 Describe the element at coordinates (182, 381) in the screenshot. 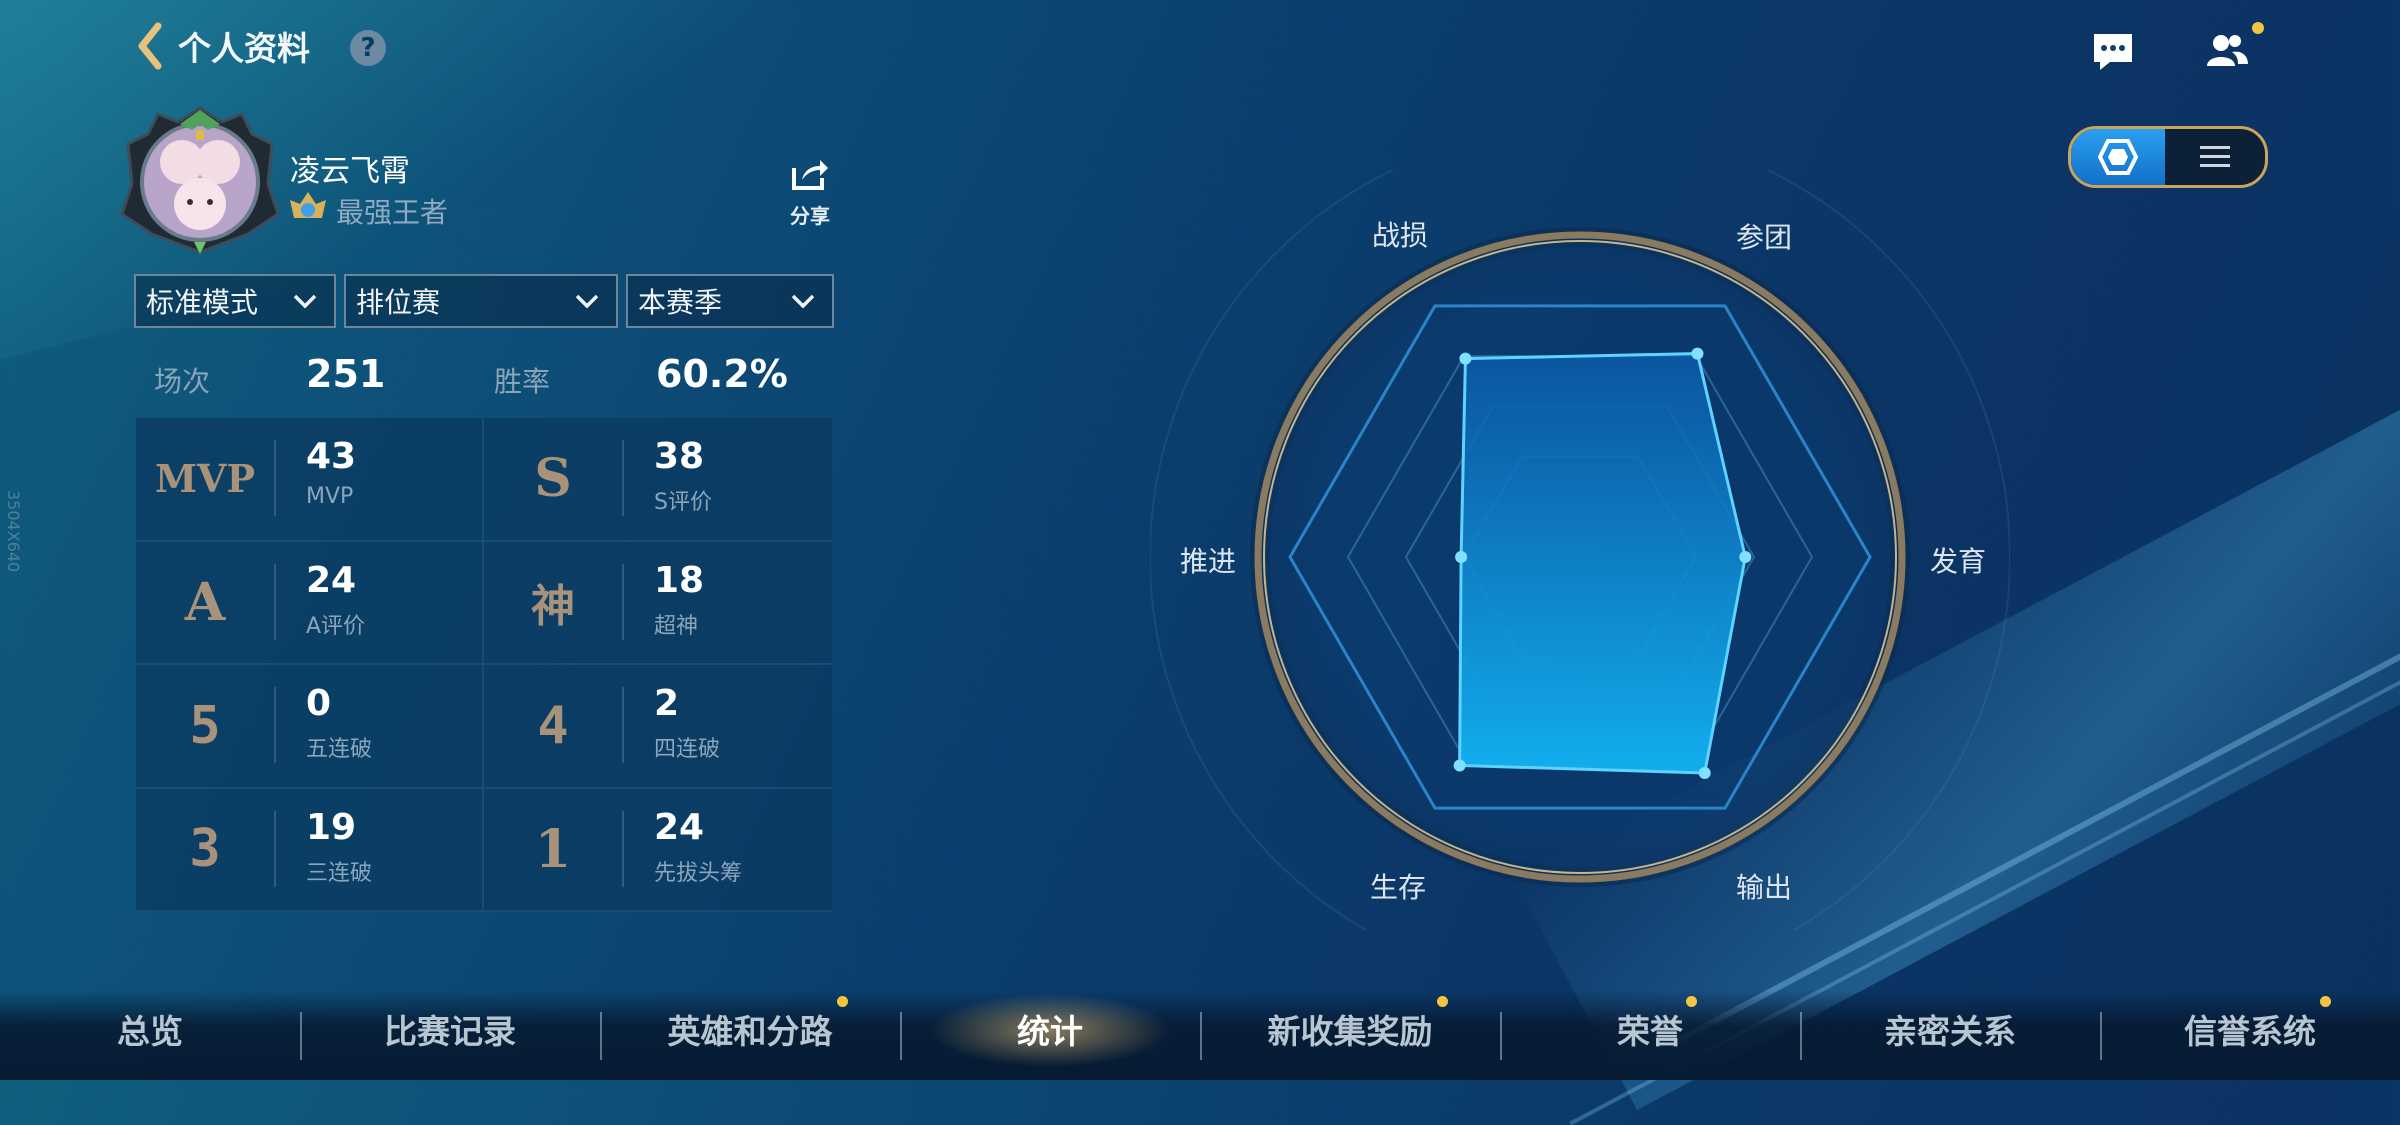

I see `matches-label: 场次` at that location.